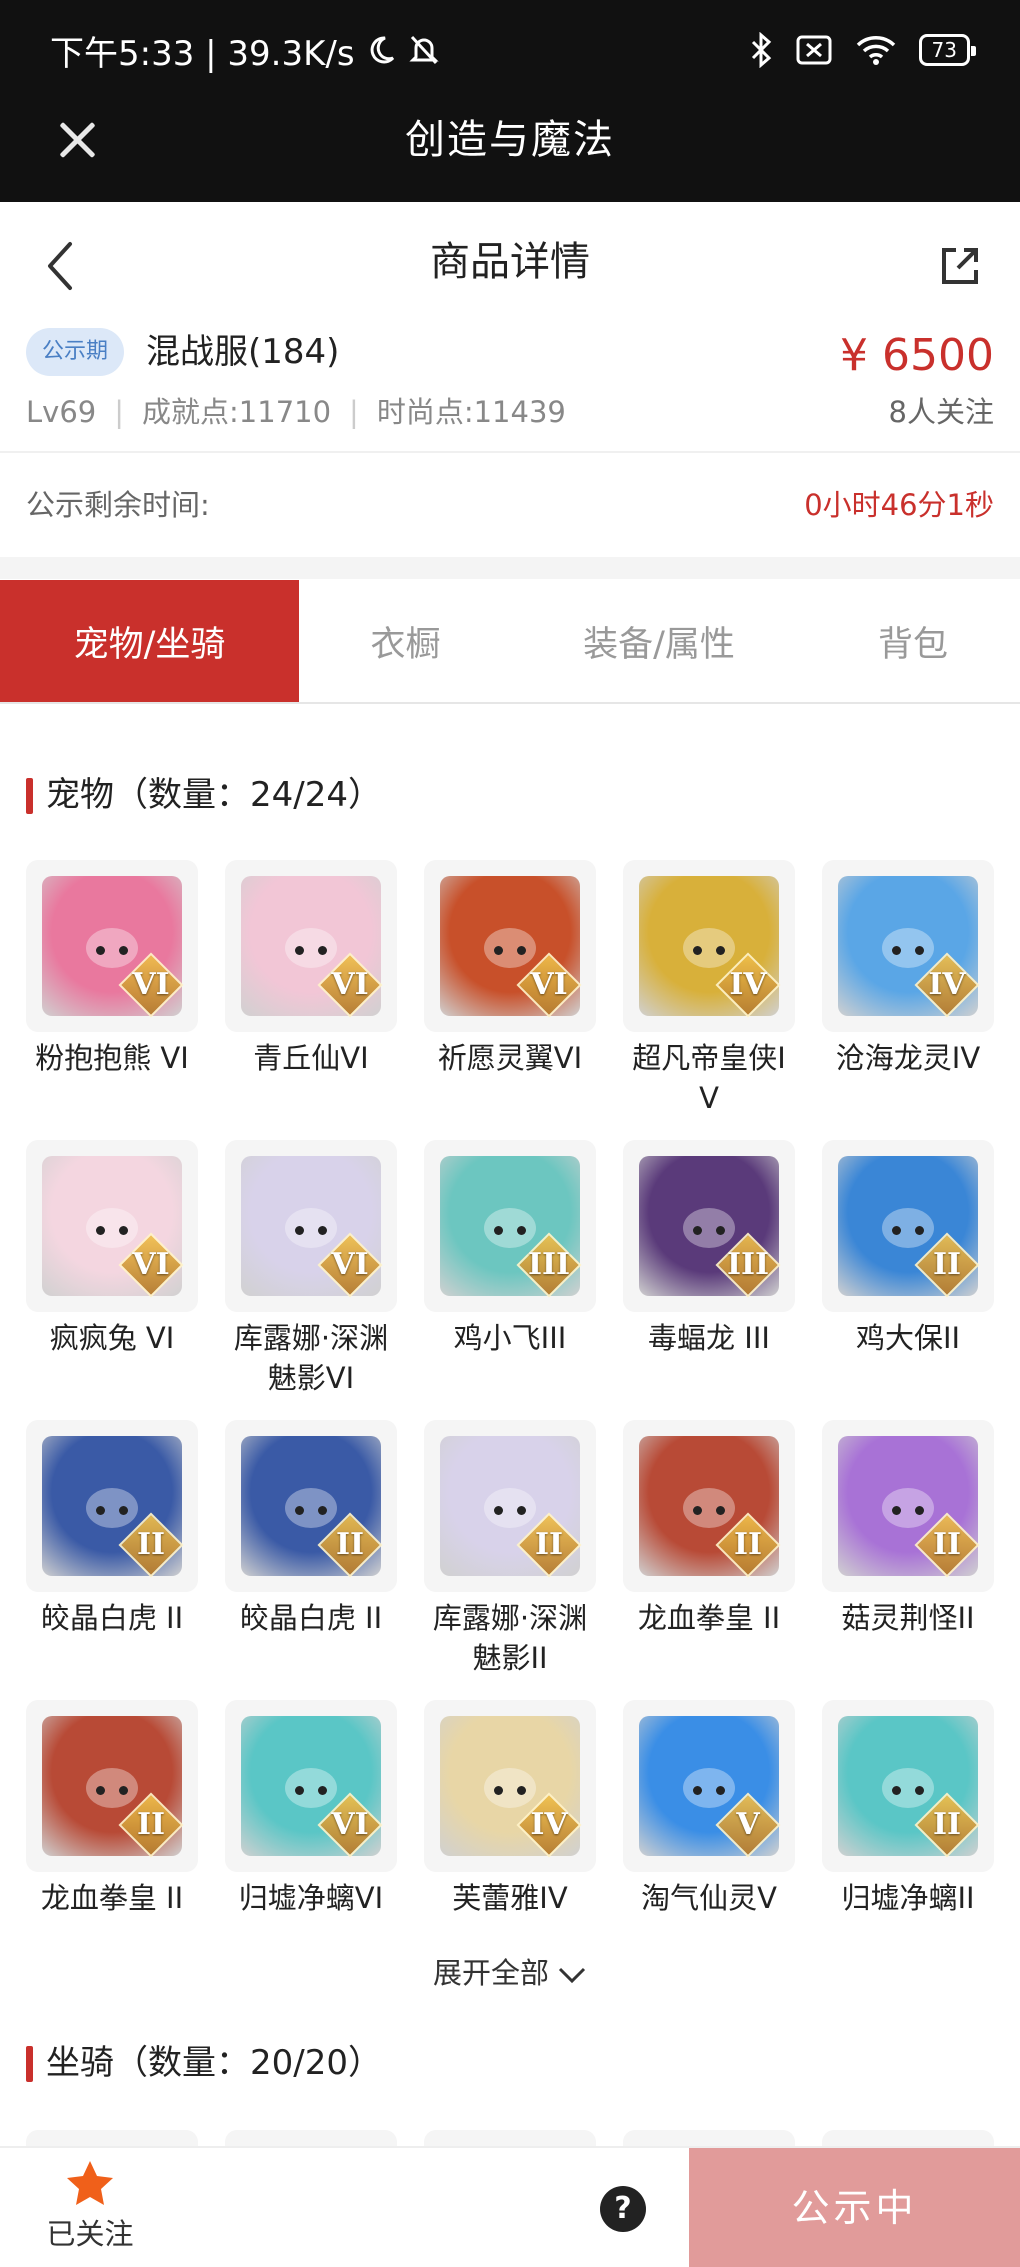 The height and width of the screenshot is (2267, 1020). Describe the element at coordinates (311, 1358) in the screenshot. I see `pet-name: 库露娜·深渊魅影VI` at that location.